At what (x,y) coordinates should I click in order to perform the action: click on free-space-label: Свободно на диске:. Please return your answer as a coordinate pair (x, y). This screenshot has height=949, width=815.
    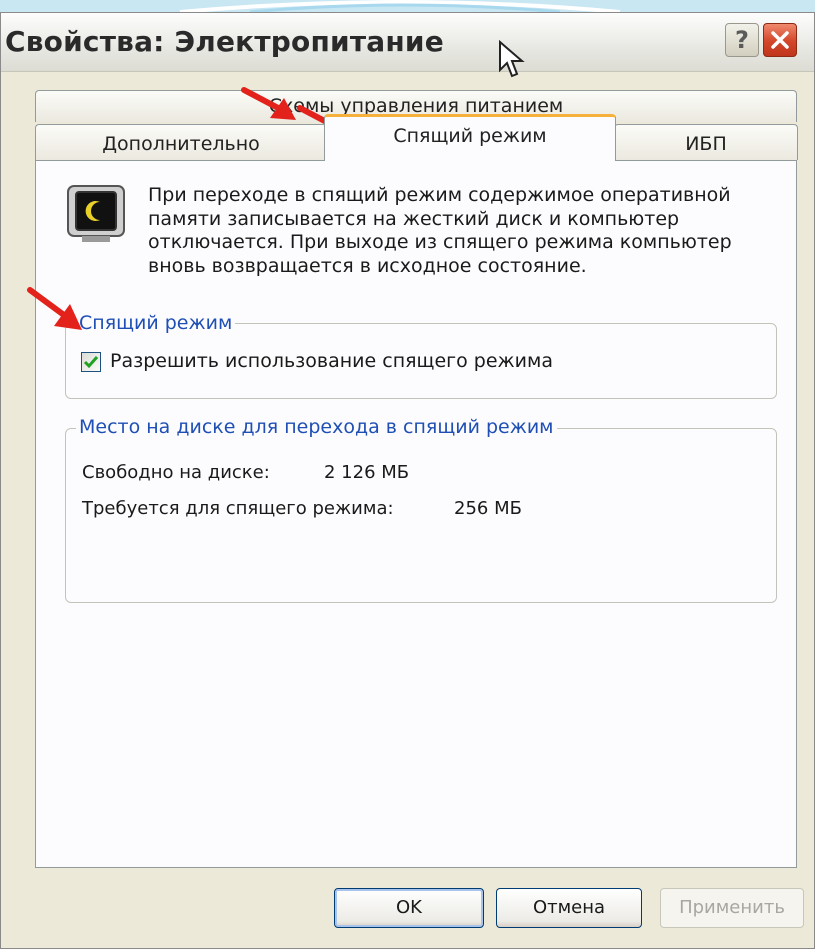
    Looking at the image, I should click on (176, 472).